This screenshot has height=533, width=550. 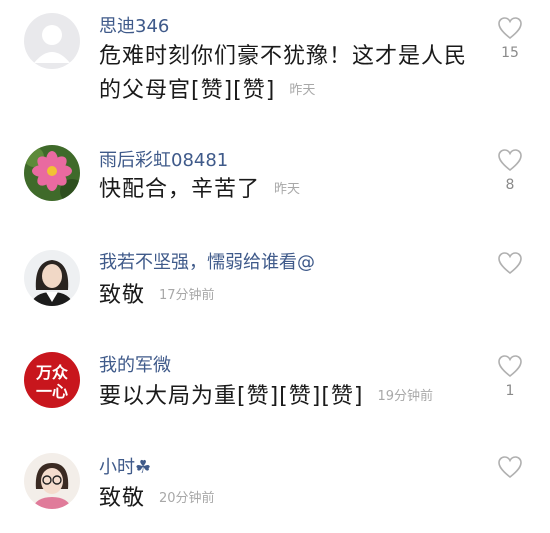 What do you see at coordinates (207, 261) in the screenshot?
I see `username: 我若不坚强，懦弱给谁看@` at bounding box center [207, 261].